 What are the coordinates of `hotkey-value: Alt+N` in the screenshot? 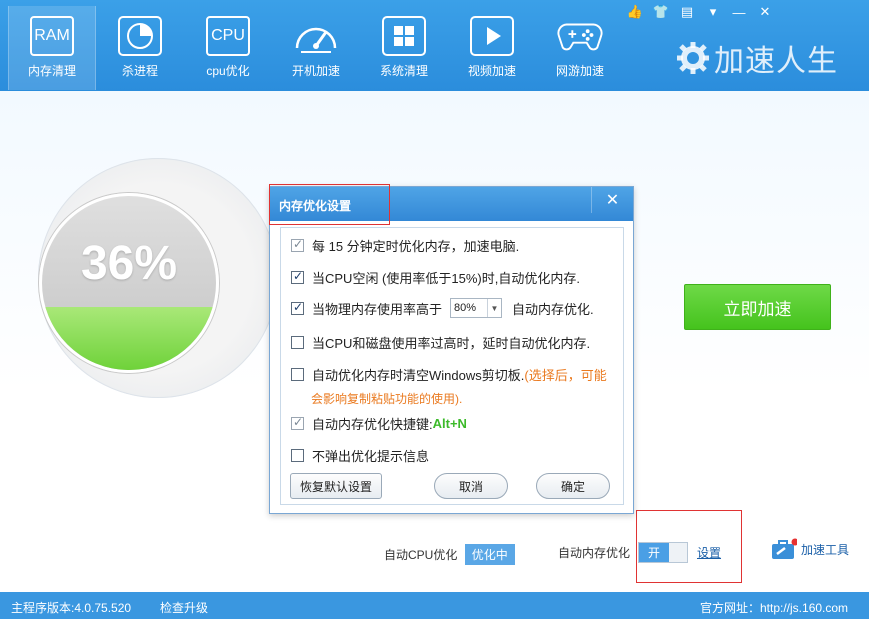 It's located at (449, 423).